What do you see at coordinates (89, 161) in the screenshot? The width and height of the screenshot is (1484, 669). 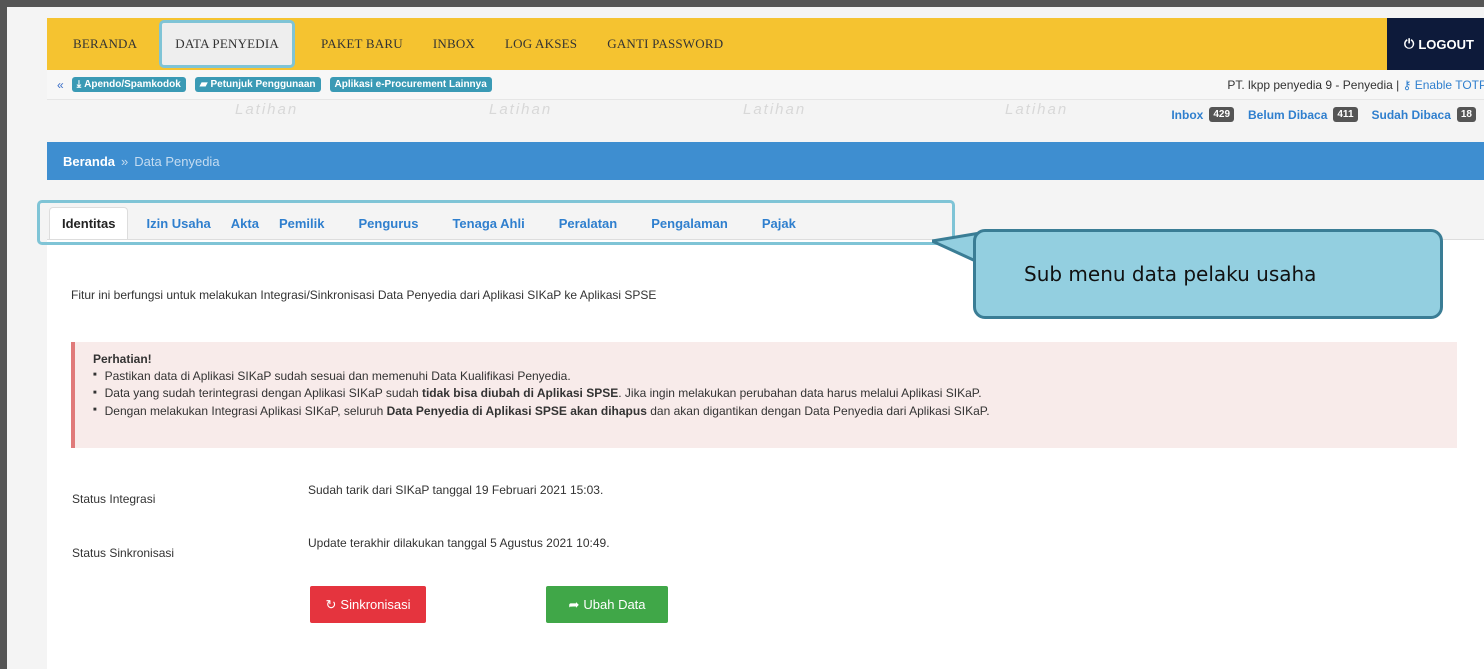 I see `breadcrumb-home: Beranda` at bounding box center [89, 161].